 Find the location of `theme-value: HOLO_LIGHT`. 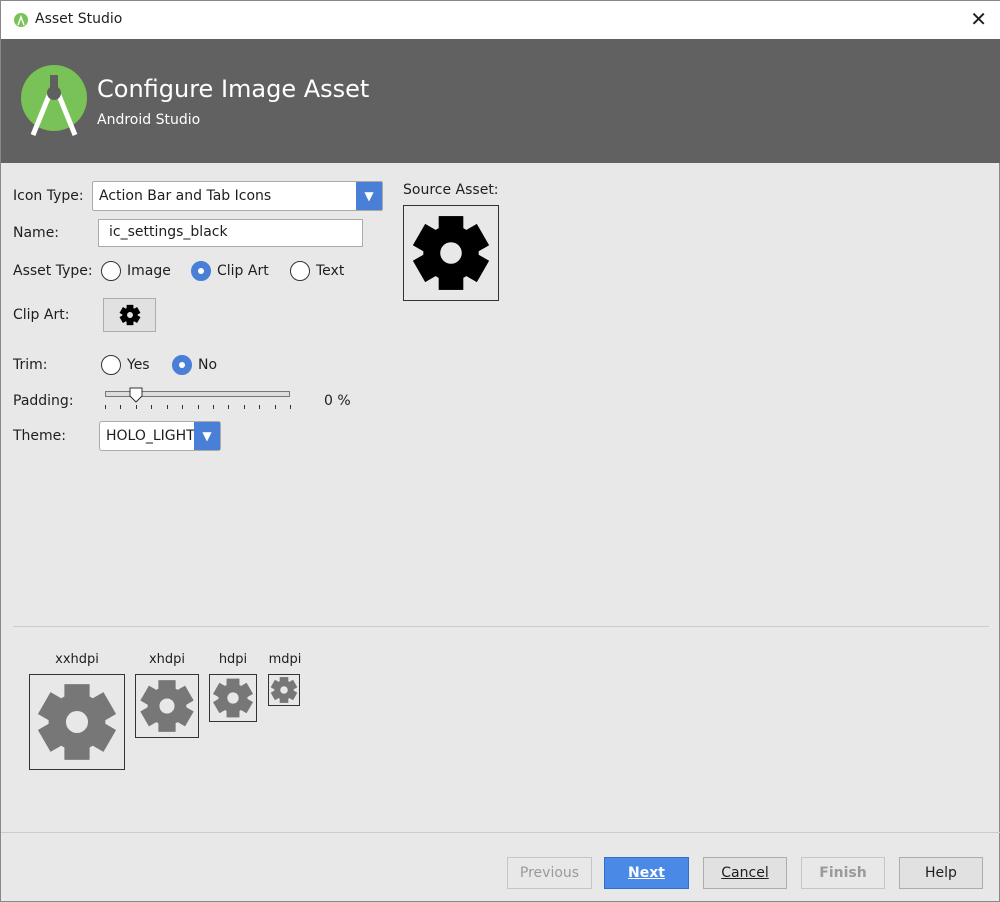

theme-value: HOLO_LIGHT is located at coordinates (150, 436).